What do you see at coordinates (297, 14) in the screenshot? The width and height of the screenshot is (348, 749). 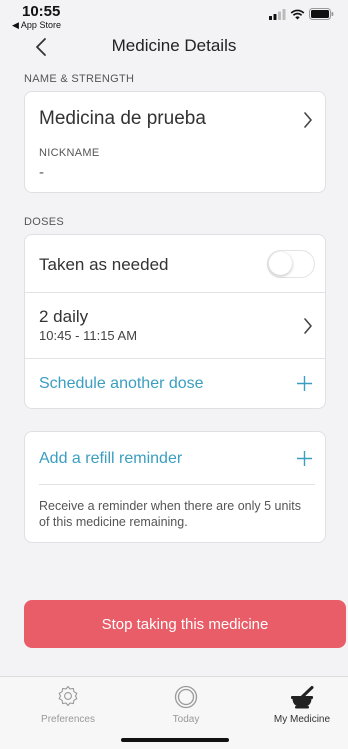 I see `wifi-icon` at bounding box center [297, 14].